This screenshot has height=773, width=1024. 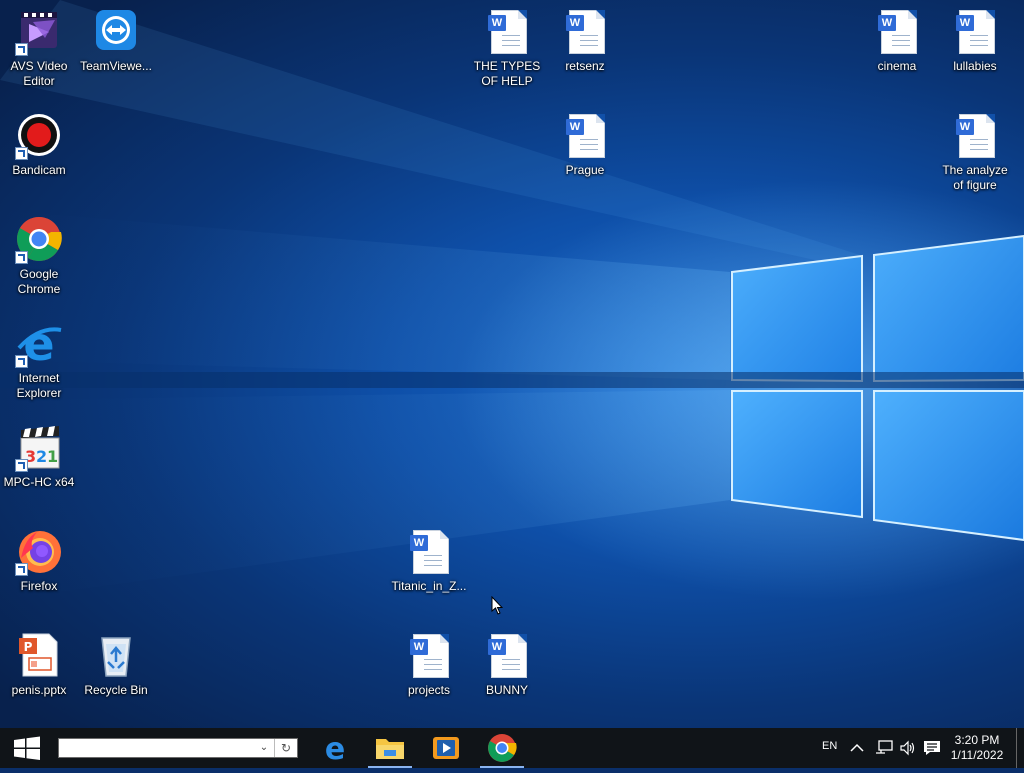 I want to click on teamviewer-icon, so click(x=116, y=32).